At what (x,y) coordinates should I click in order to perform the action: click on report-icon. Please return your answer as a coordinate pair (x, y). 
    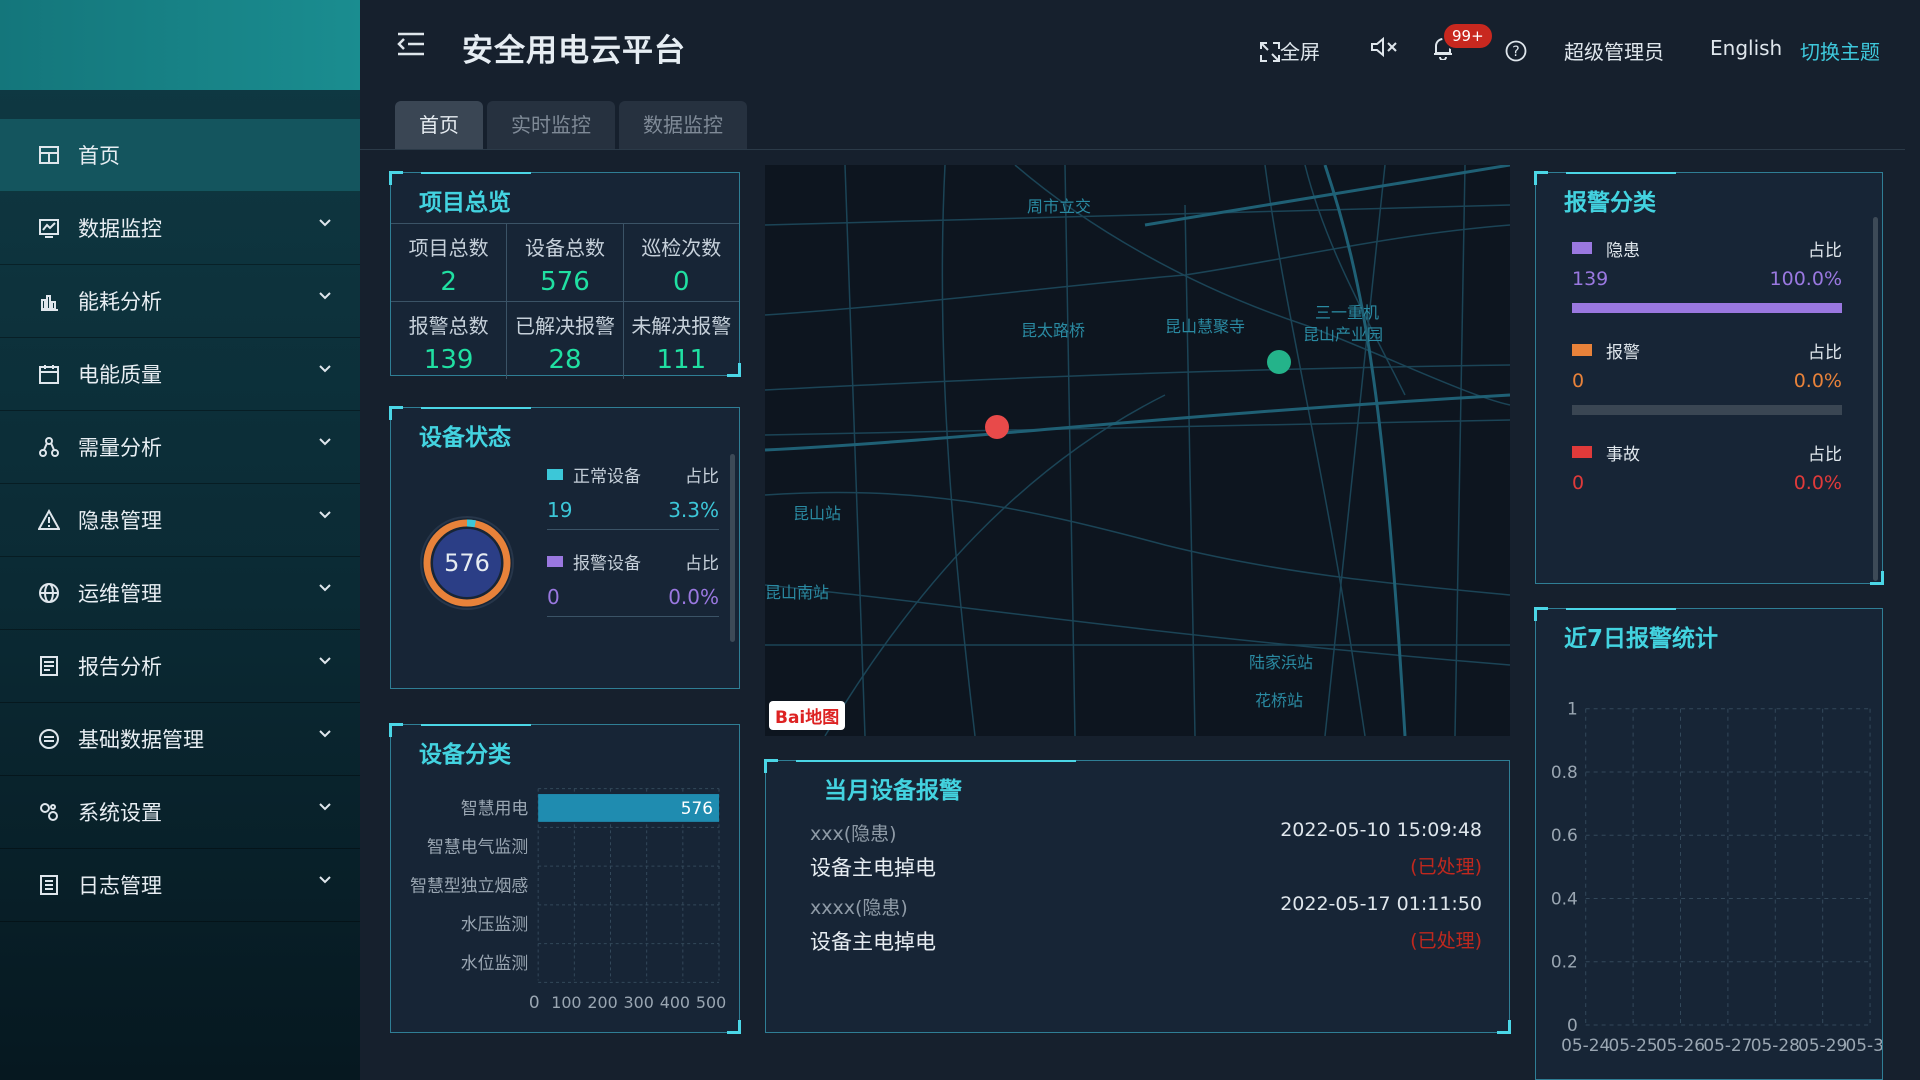
    Looking at the image, I should click on (49, 666).